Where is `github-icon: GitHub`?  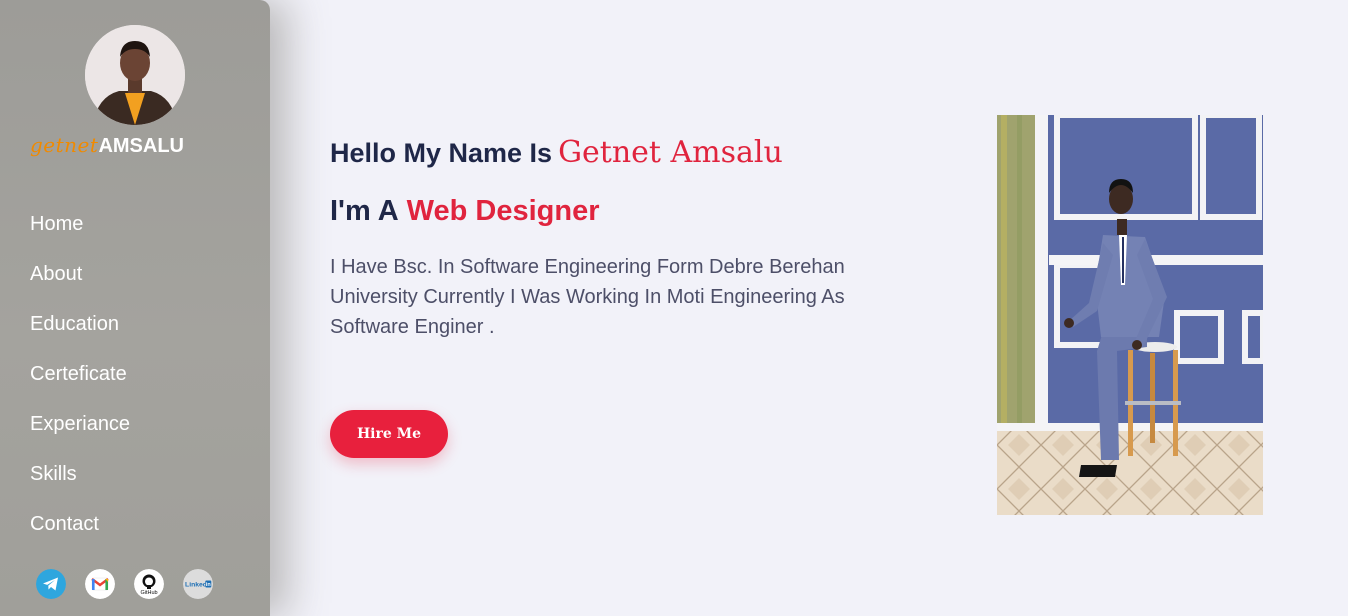
github-icon: GitHub is located at coordinates (149, 584).